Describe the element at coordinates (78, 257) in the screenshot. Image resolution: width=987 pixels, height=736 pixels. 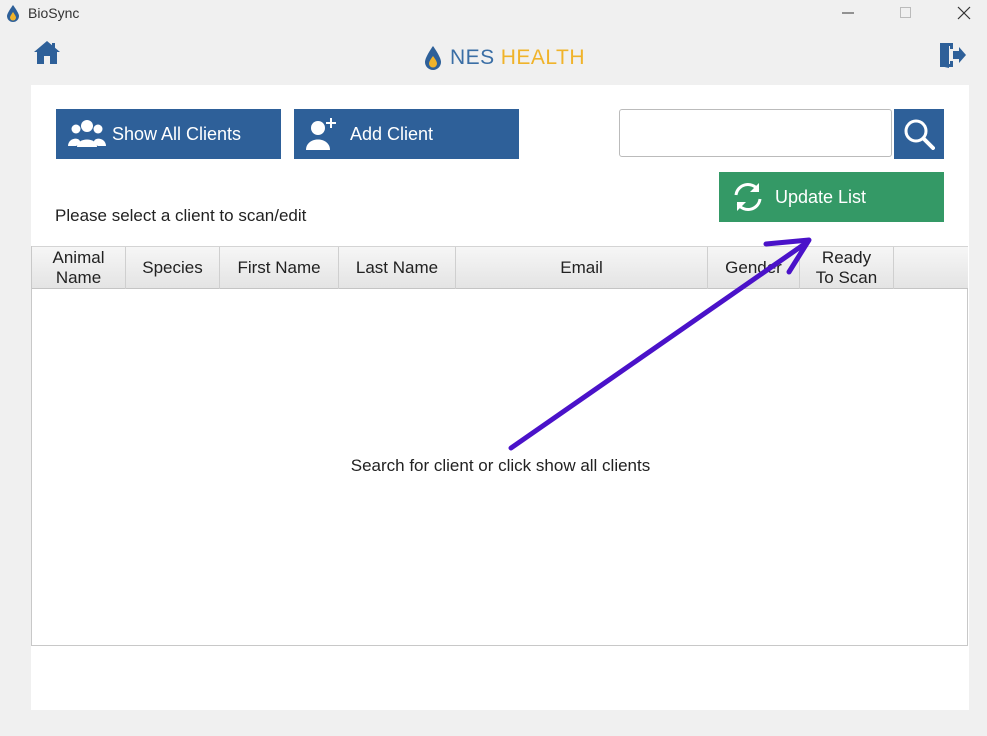
I see `column-header-label: Animal` at that location.